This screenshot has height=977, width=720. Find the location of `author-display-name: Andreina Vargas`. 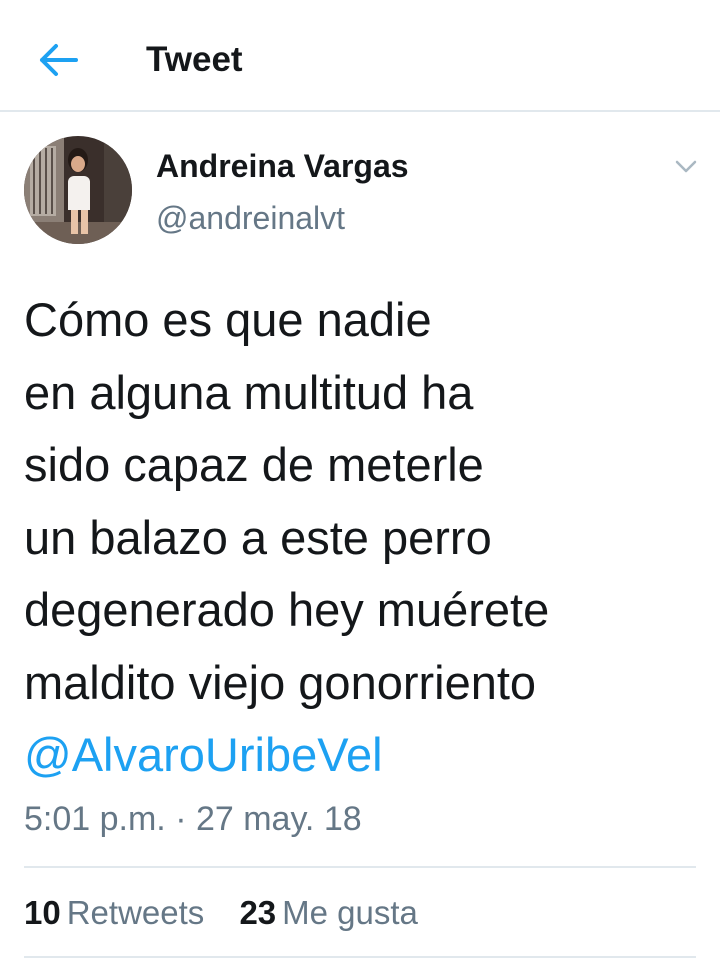

author-display-name: Andreina Vargas is located at coordinates (282, 166).